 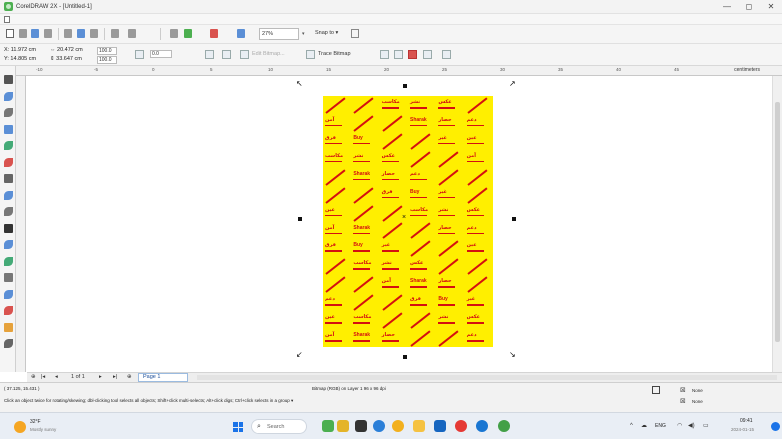 What do you see at coordinates (244, 54) in the screenshot?
I see `edit-bitmap-icon` at bounding box center [244, 54].